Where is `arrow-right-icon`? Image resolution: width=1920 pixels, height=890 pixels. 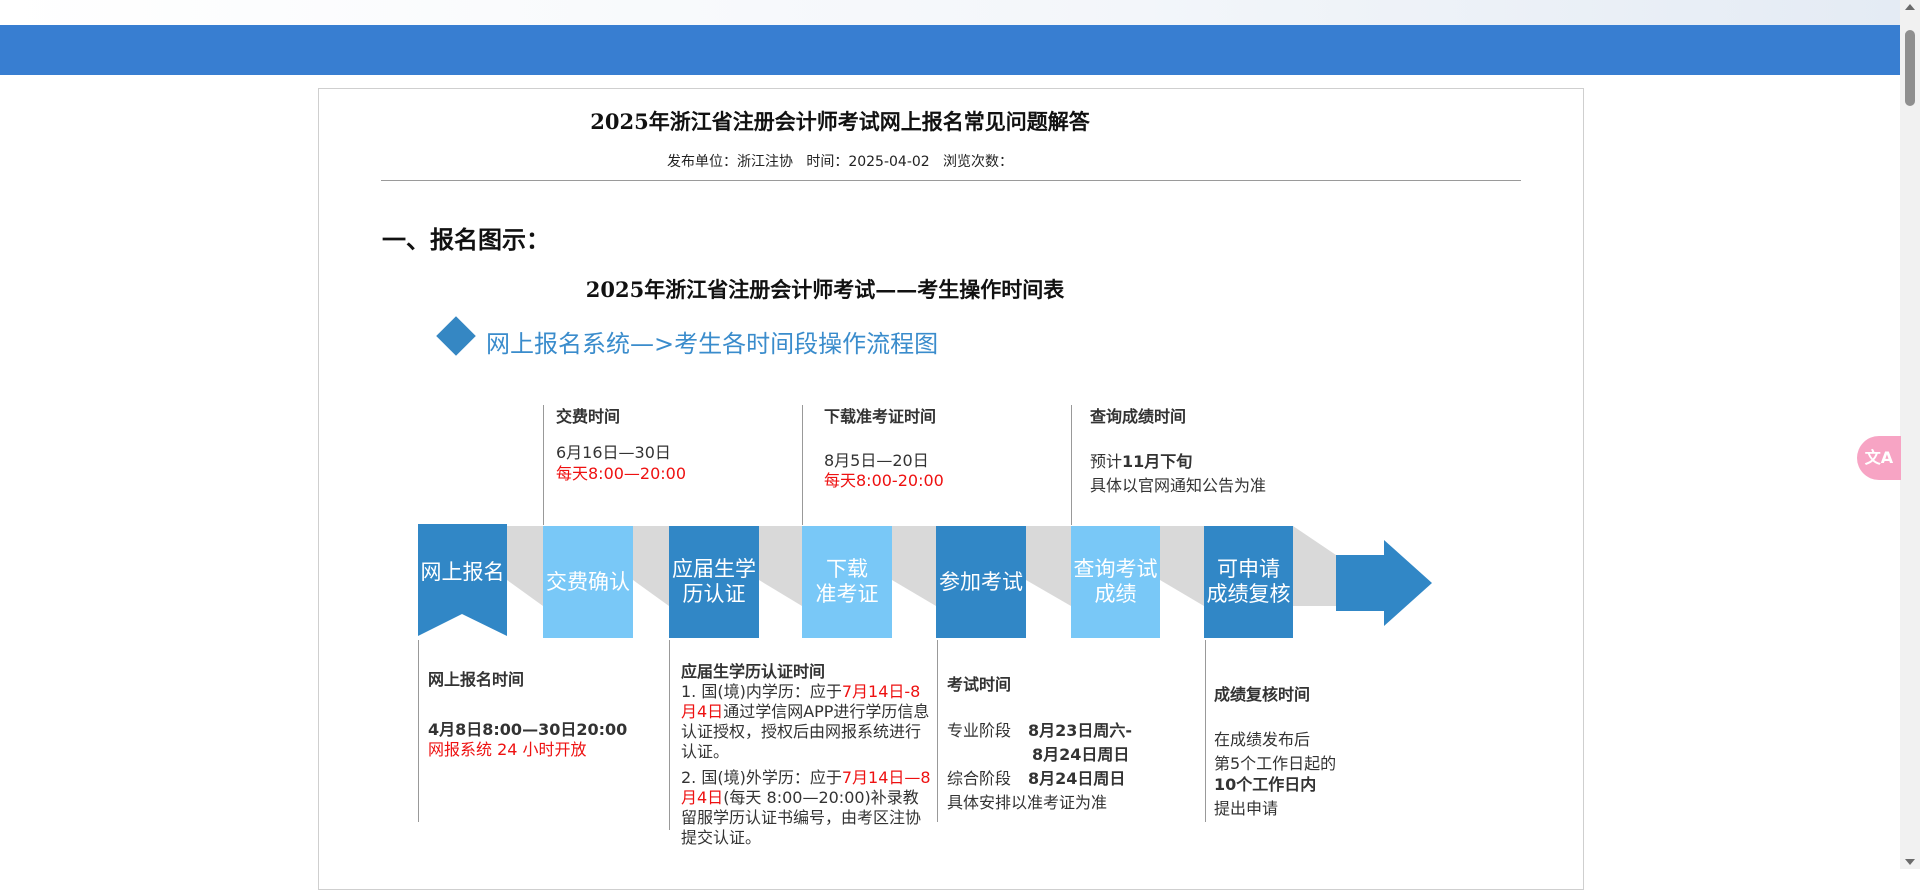
arrow-right-icon is located at coordinates (1384, 583).